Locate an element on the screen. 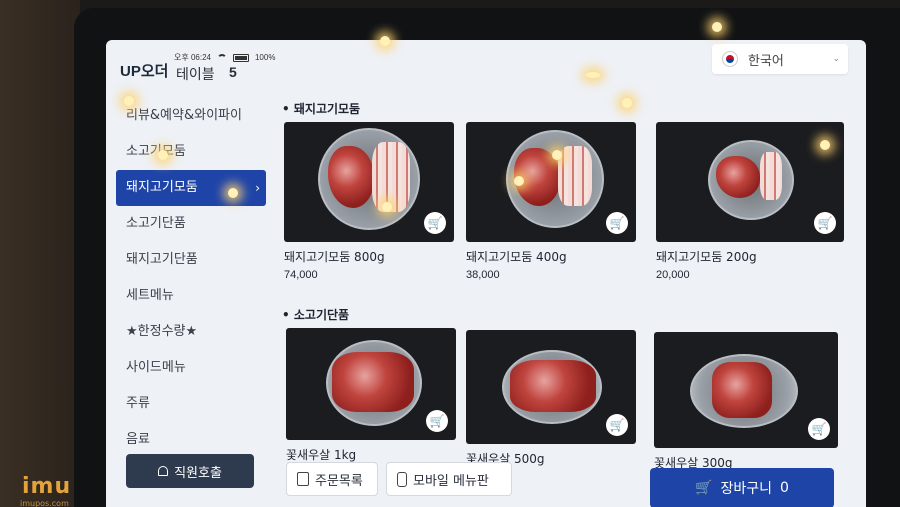 The height and width of the screenshot is (507, 900). sidebar-item-limited: ★한정수량★ is located at coordinates (191, 332).